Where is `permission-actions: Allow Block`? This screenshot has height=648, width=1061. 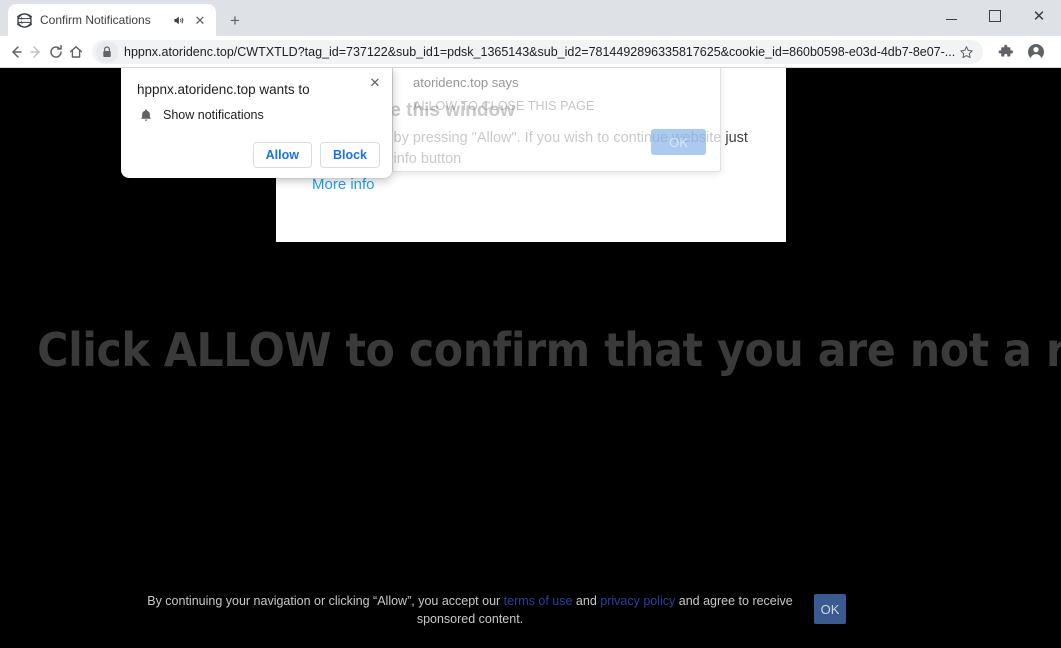 permission-actions: Allow Block is located at coordinates (316, 155).